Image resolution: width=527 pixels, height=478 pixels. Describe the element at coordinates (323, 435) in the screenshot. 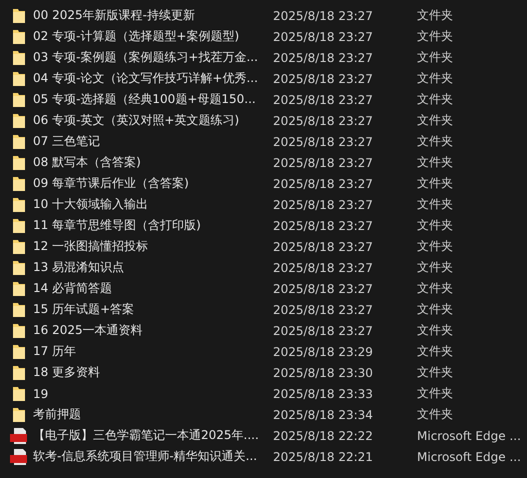

I see `modified-date: 2025/8/18 22:22` at that location.